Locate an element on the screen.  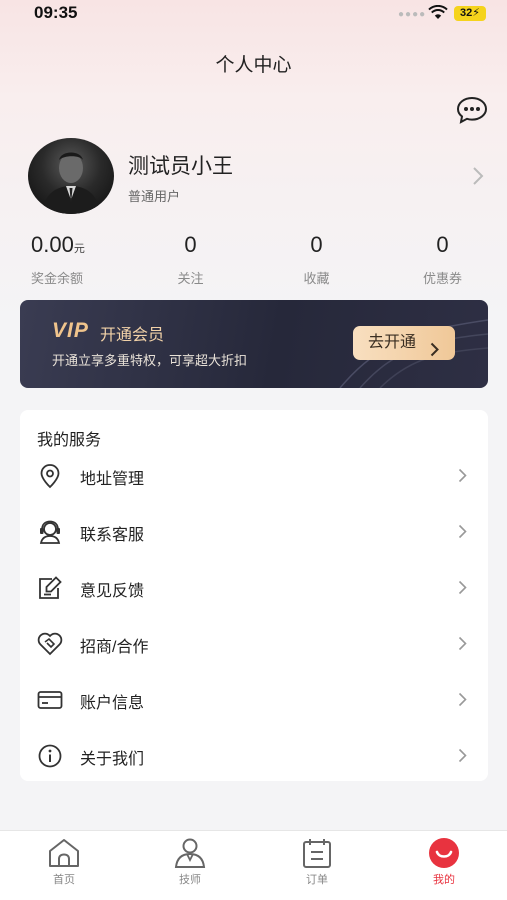
service-item-label: 意见反馈 is located at coordinates (112, 591).